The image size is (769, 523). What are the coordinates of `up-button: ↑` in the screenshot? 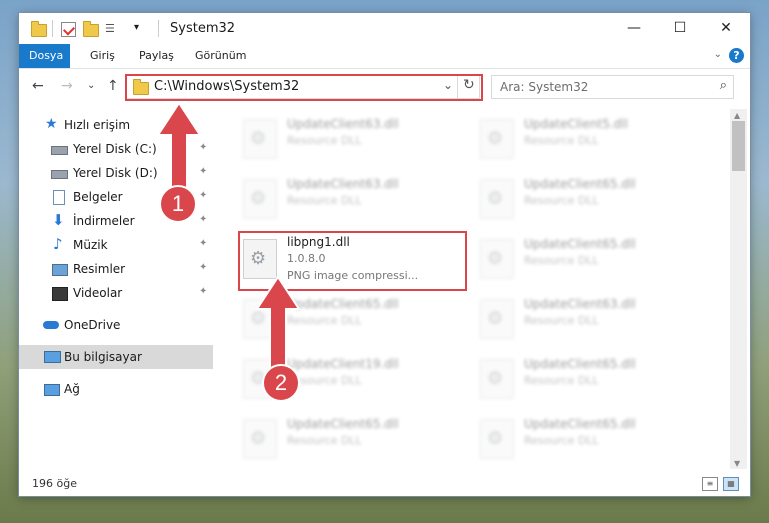 It's located at (113, 86).